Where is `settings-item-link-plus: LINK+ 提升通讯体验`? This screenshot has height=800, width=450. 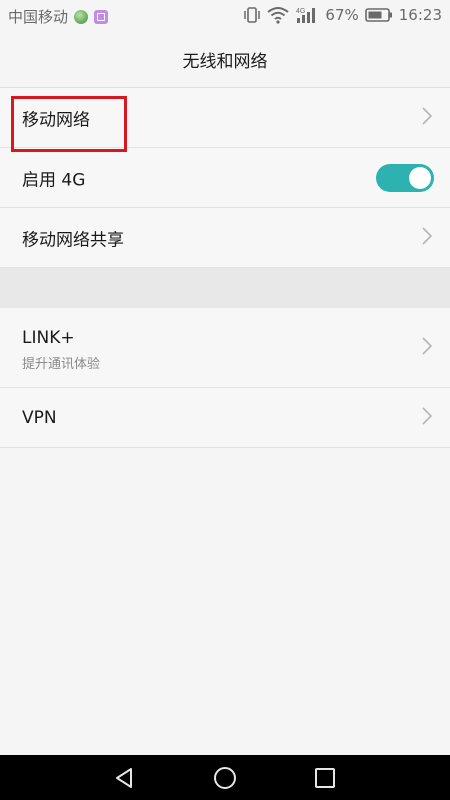
settings-item-link-plus: LINK+ 提升通讯体验 is located at coordinates (225, 348).